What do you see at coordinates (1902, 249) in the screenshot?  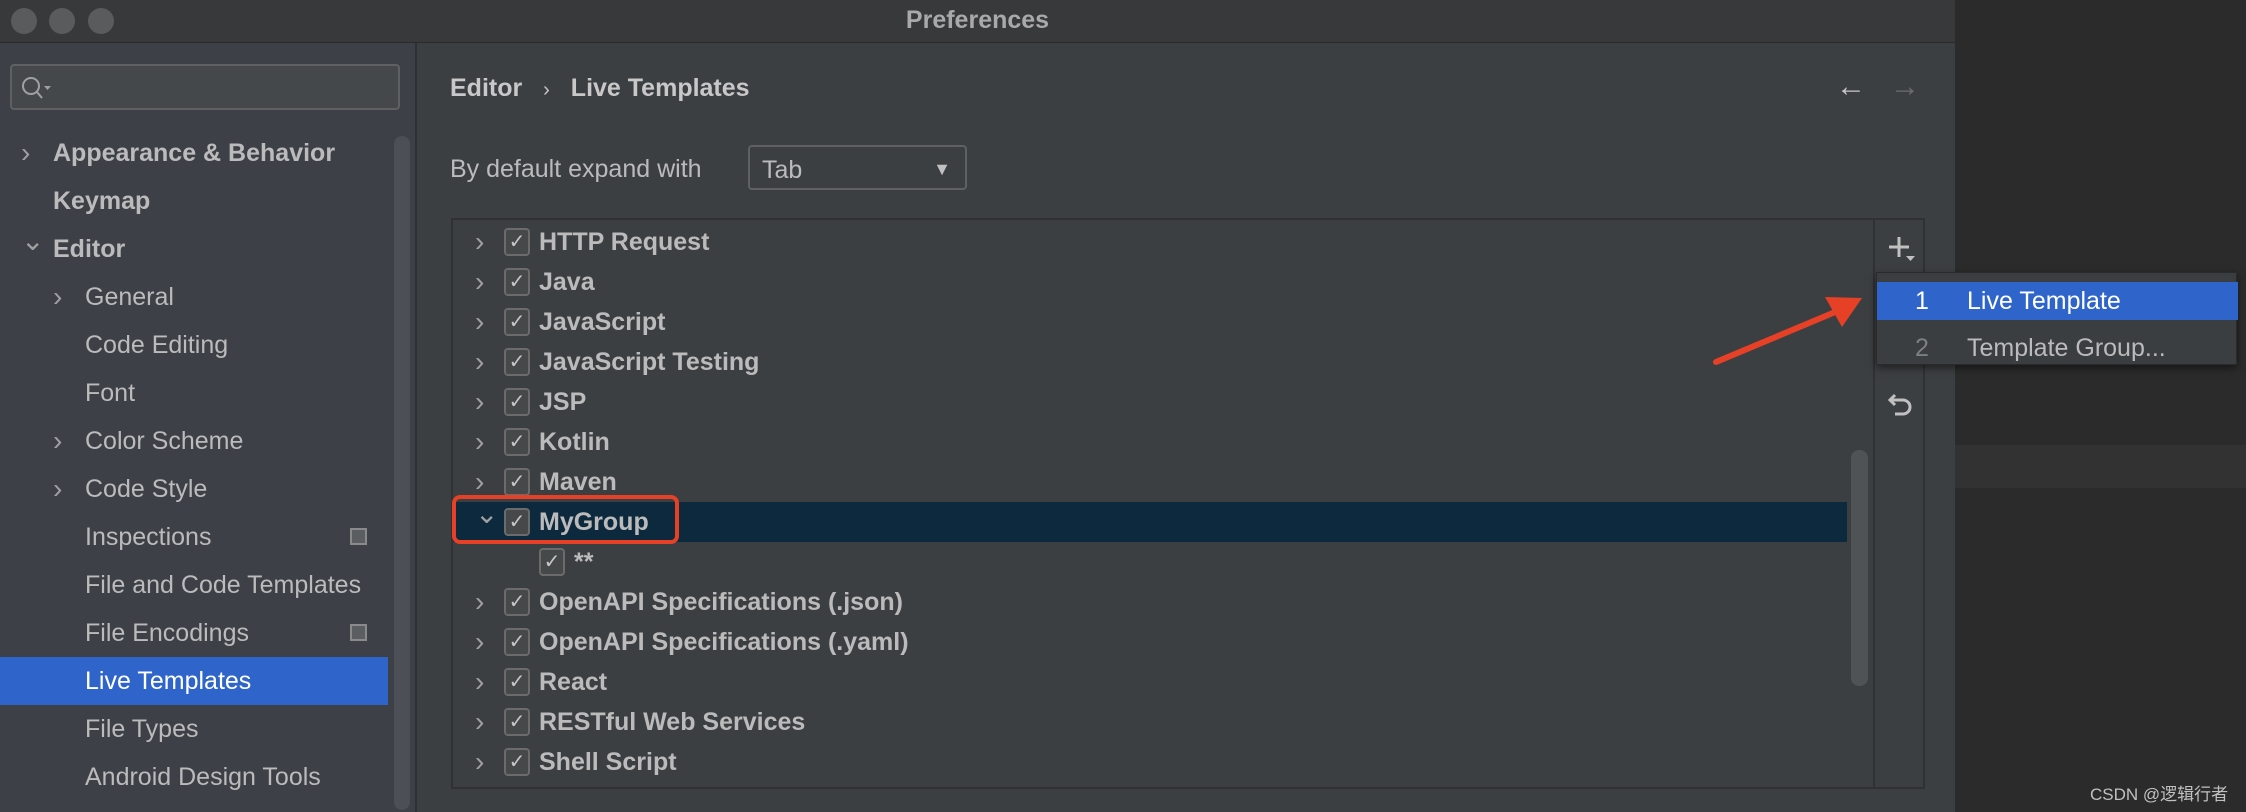 I see `add-icon` at bounding box center [1902, 249].